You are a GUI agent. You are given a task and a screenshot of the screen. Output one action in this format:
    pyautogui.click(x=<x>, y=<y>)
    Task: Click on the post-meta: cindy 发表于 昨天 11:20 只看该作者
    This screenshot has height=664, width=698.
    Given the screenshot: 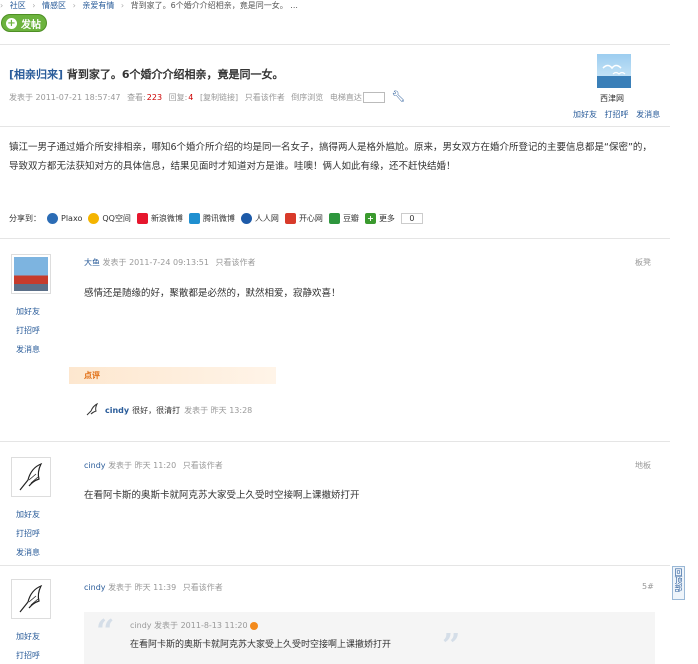 What is the action you would take?
    pyautogui.click(x=153, y=465)
    